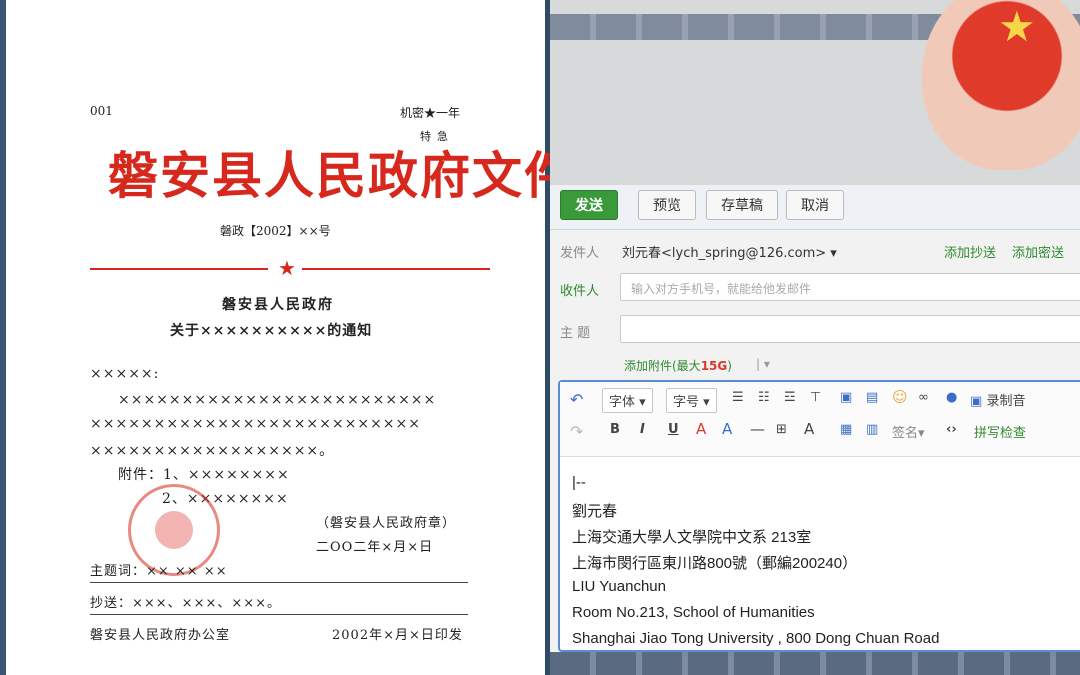 The height and width of the screenshot is (675, 1080). Describe the element at coordinates (809, 429) in the screenshot. I see `clear-format-icon: A` at that location.